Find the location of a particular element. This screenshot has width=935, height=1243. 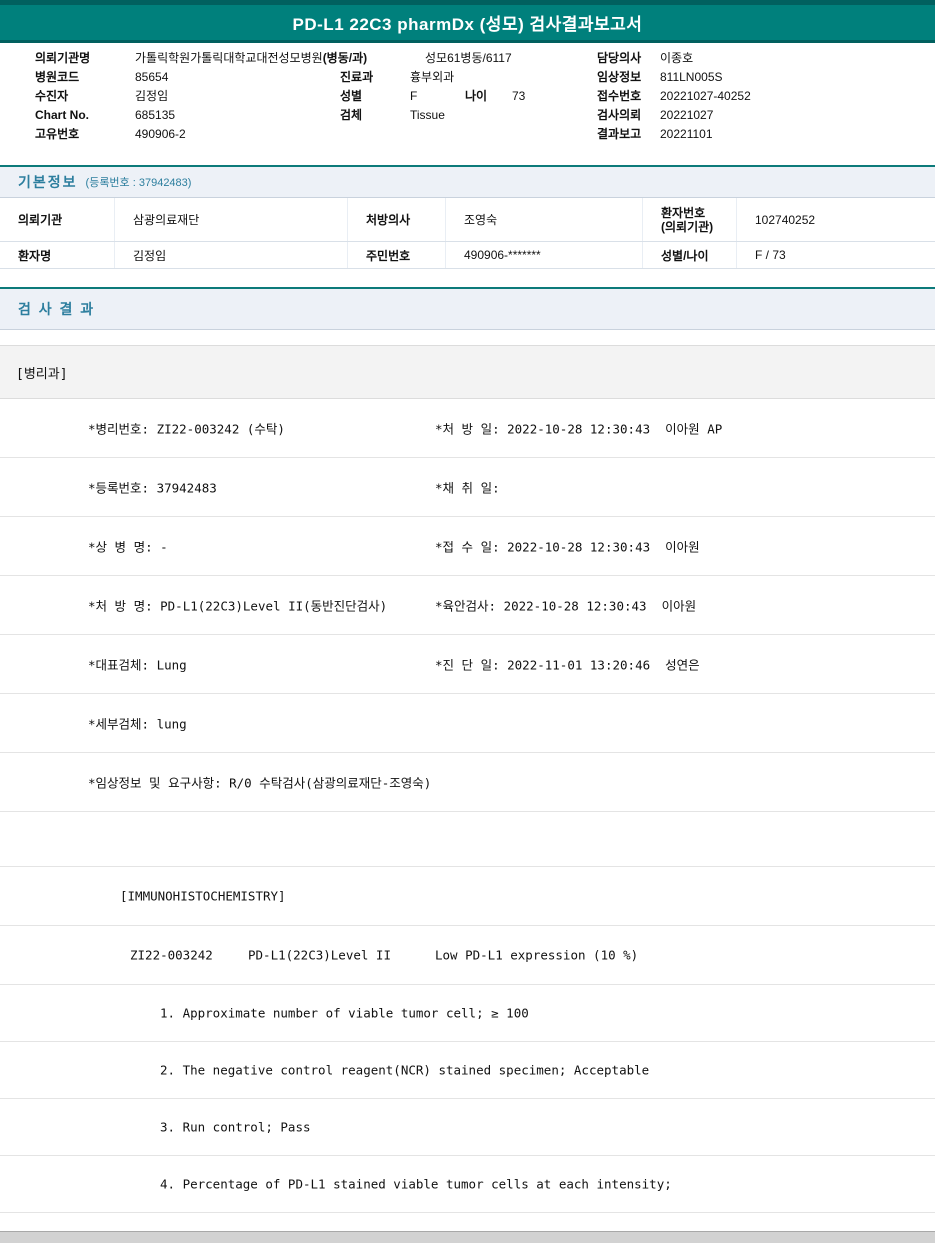

report-line-left: *등록번호: 37942483 is located at coordinates (152, 488).